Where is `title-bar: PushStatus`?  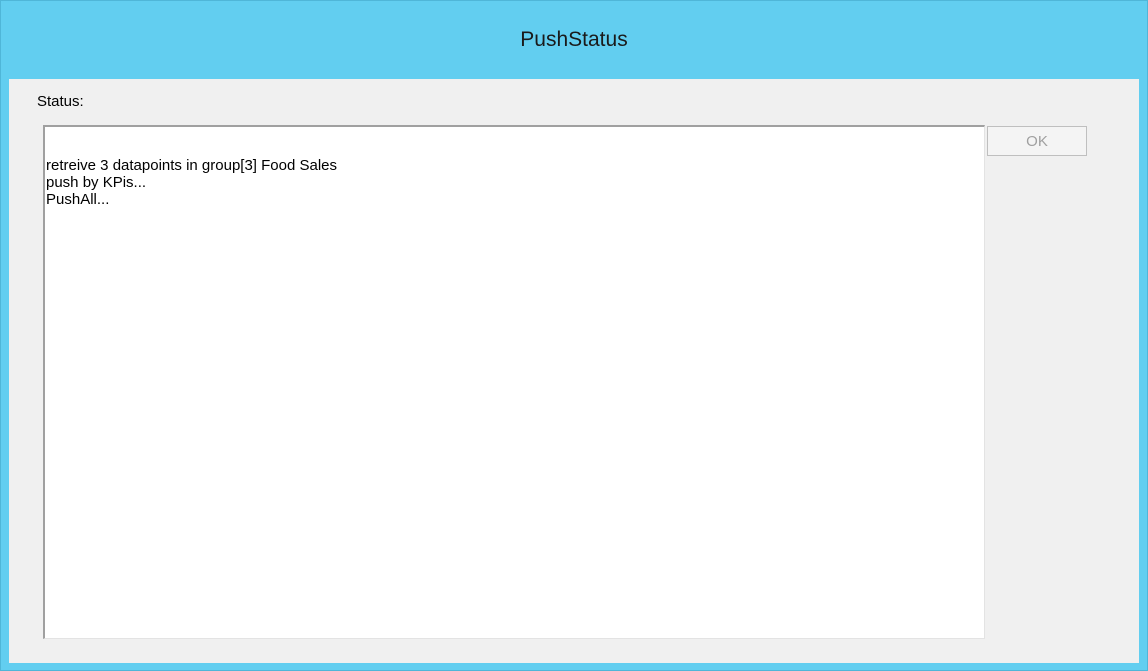 title-bar: PushStatus is located at coordinates (574, 40).